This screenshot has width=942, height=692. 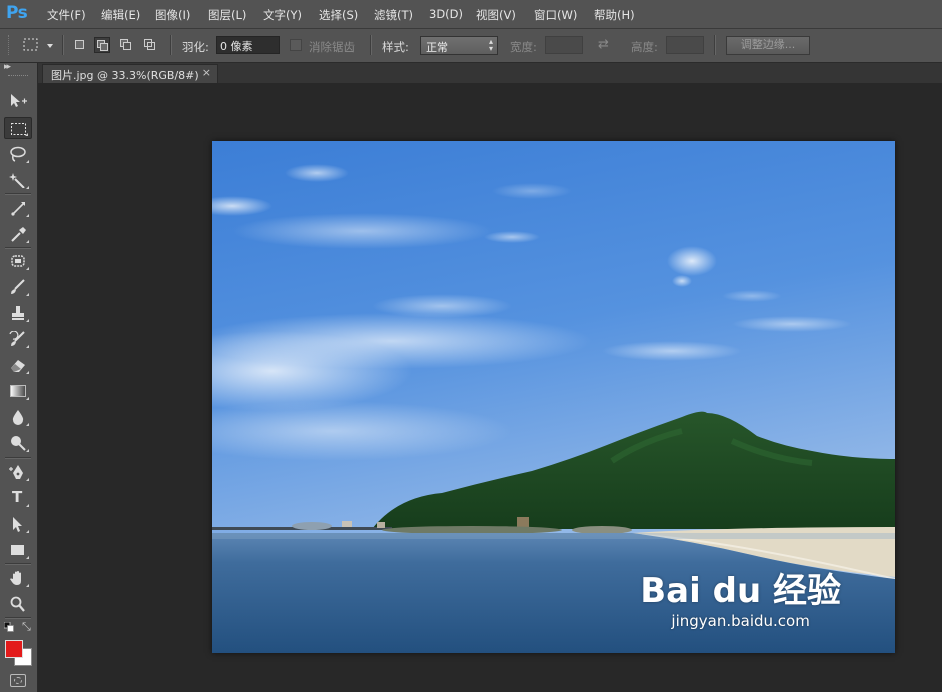 What do you see at coordinates (227, 15) in the screenshot?
I see `menu-layer: 图层(L)` at bounding box center [227, 15].